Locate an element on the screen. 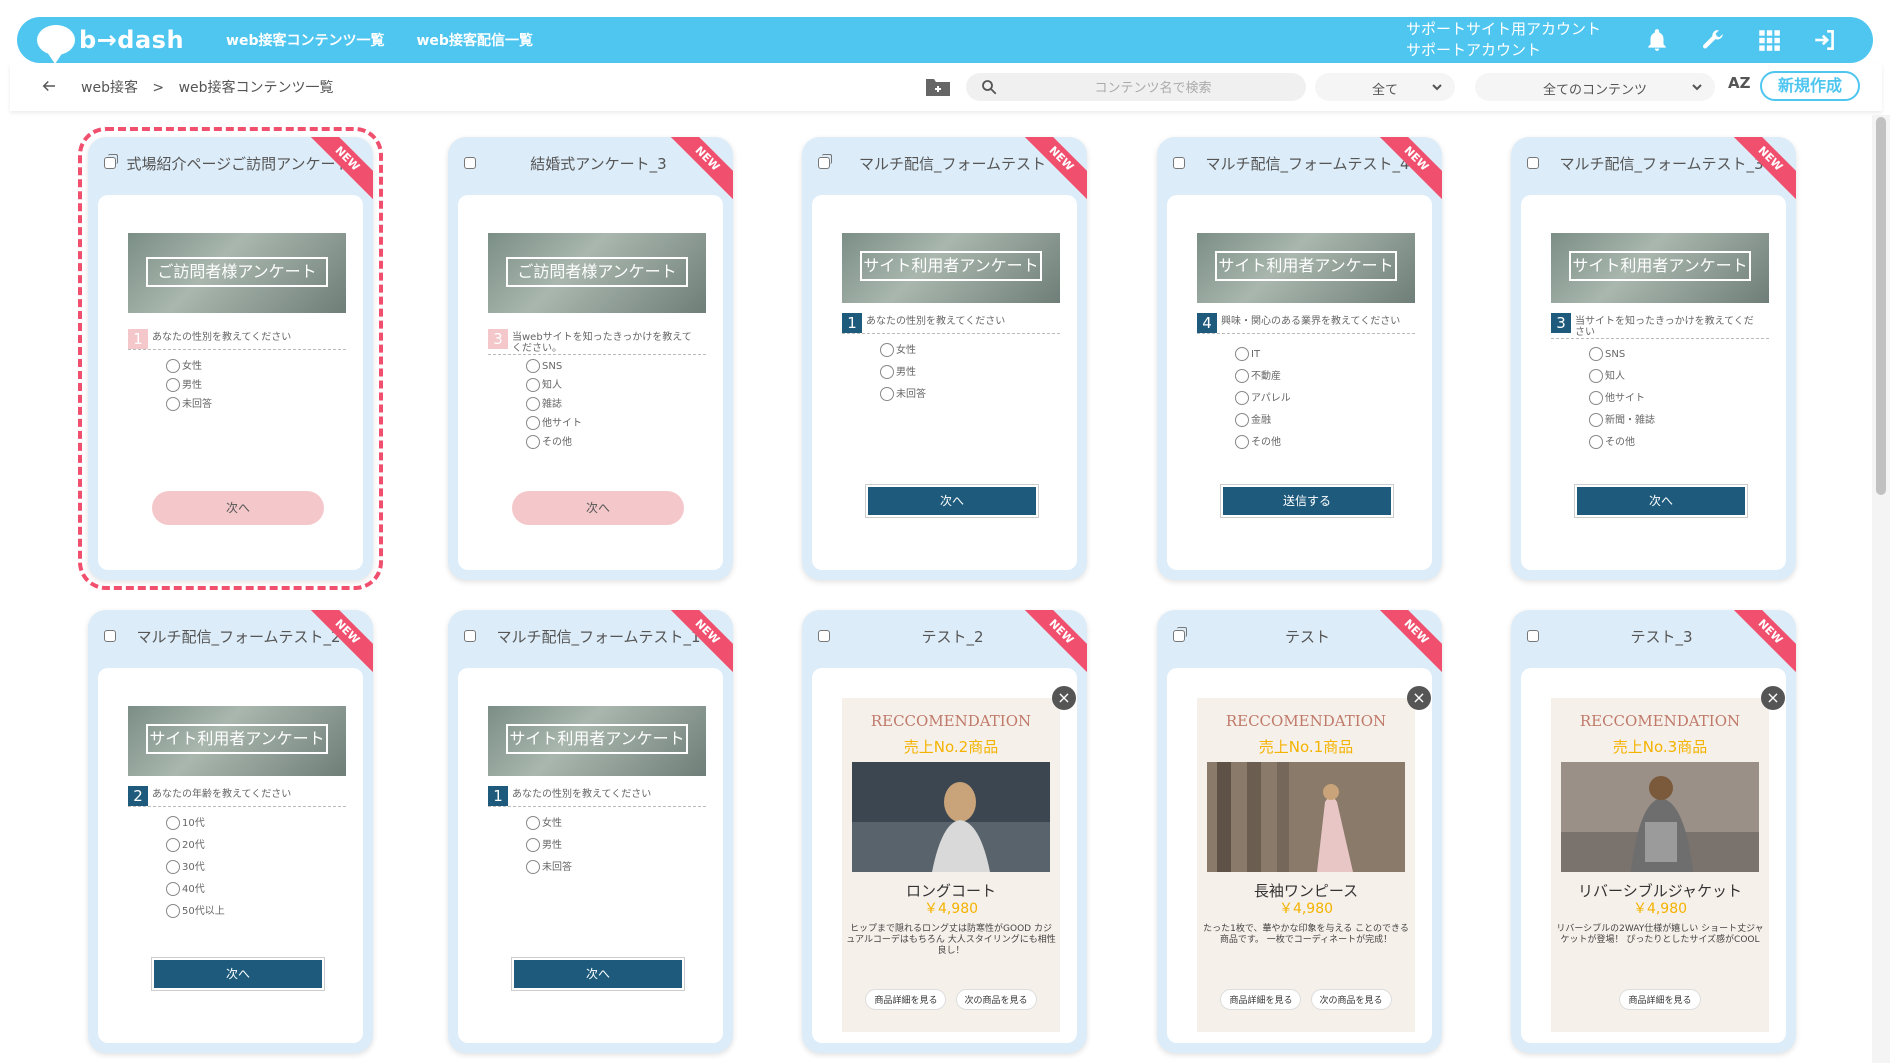 This screenshot has height=1063, width=1890. scroll-thumb is located at coordinates (1881, 306).